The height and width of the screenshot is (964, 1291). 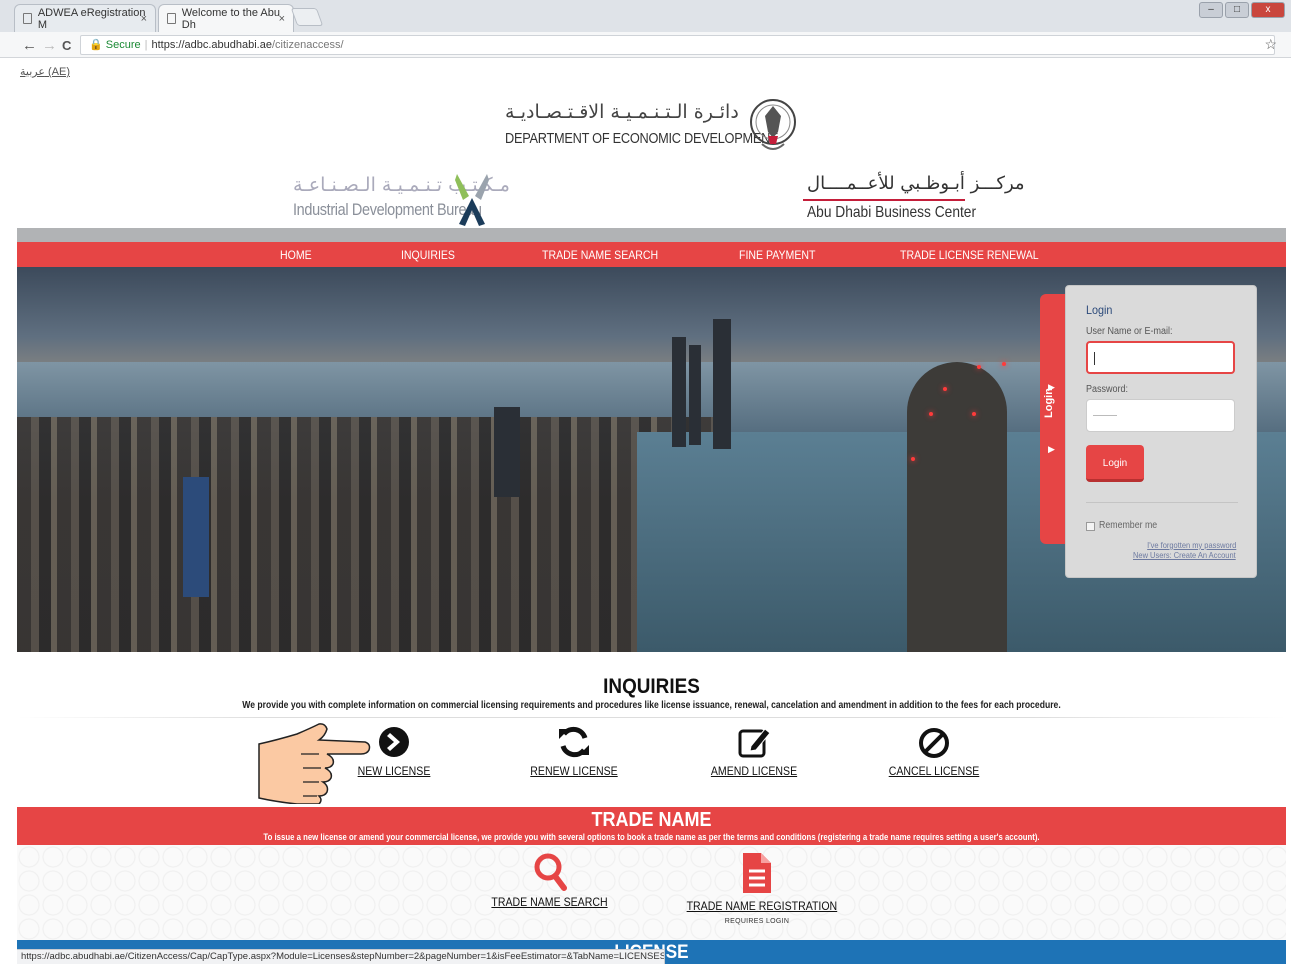 I want to click on idb-logo-icon, so click(x=472, y=200).